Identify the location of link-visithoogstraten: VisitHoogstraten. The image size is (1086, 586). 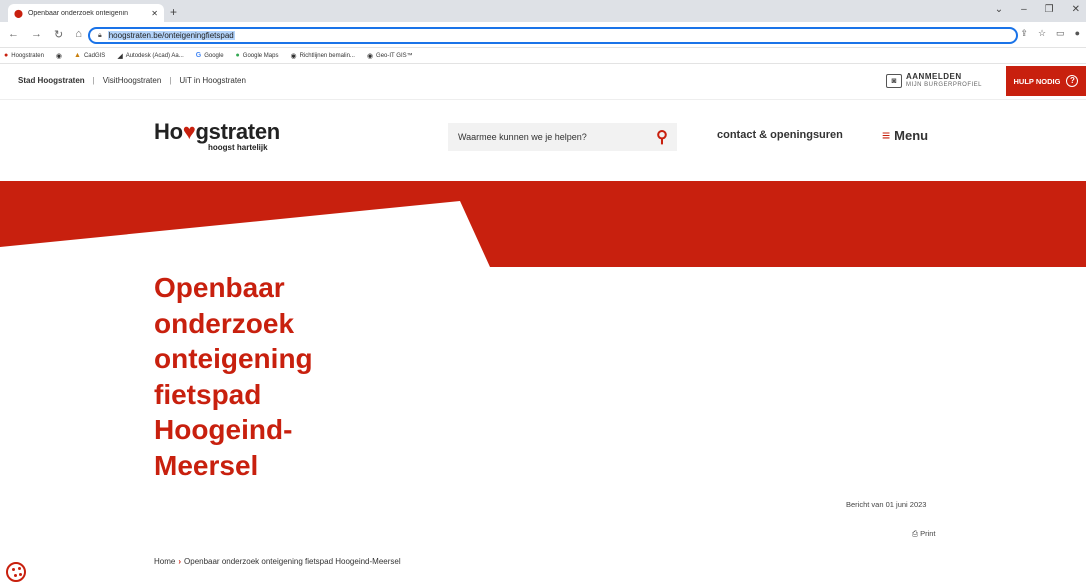
(132, 80).